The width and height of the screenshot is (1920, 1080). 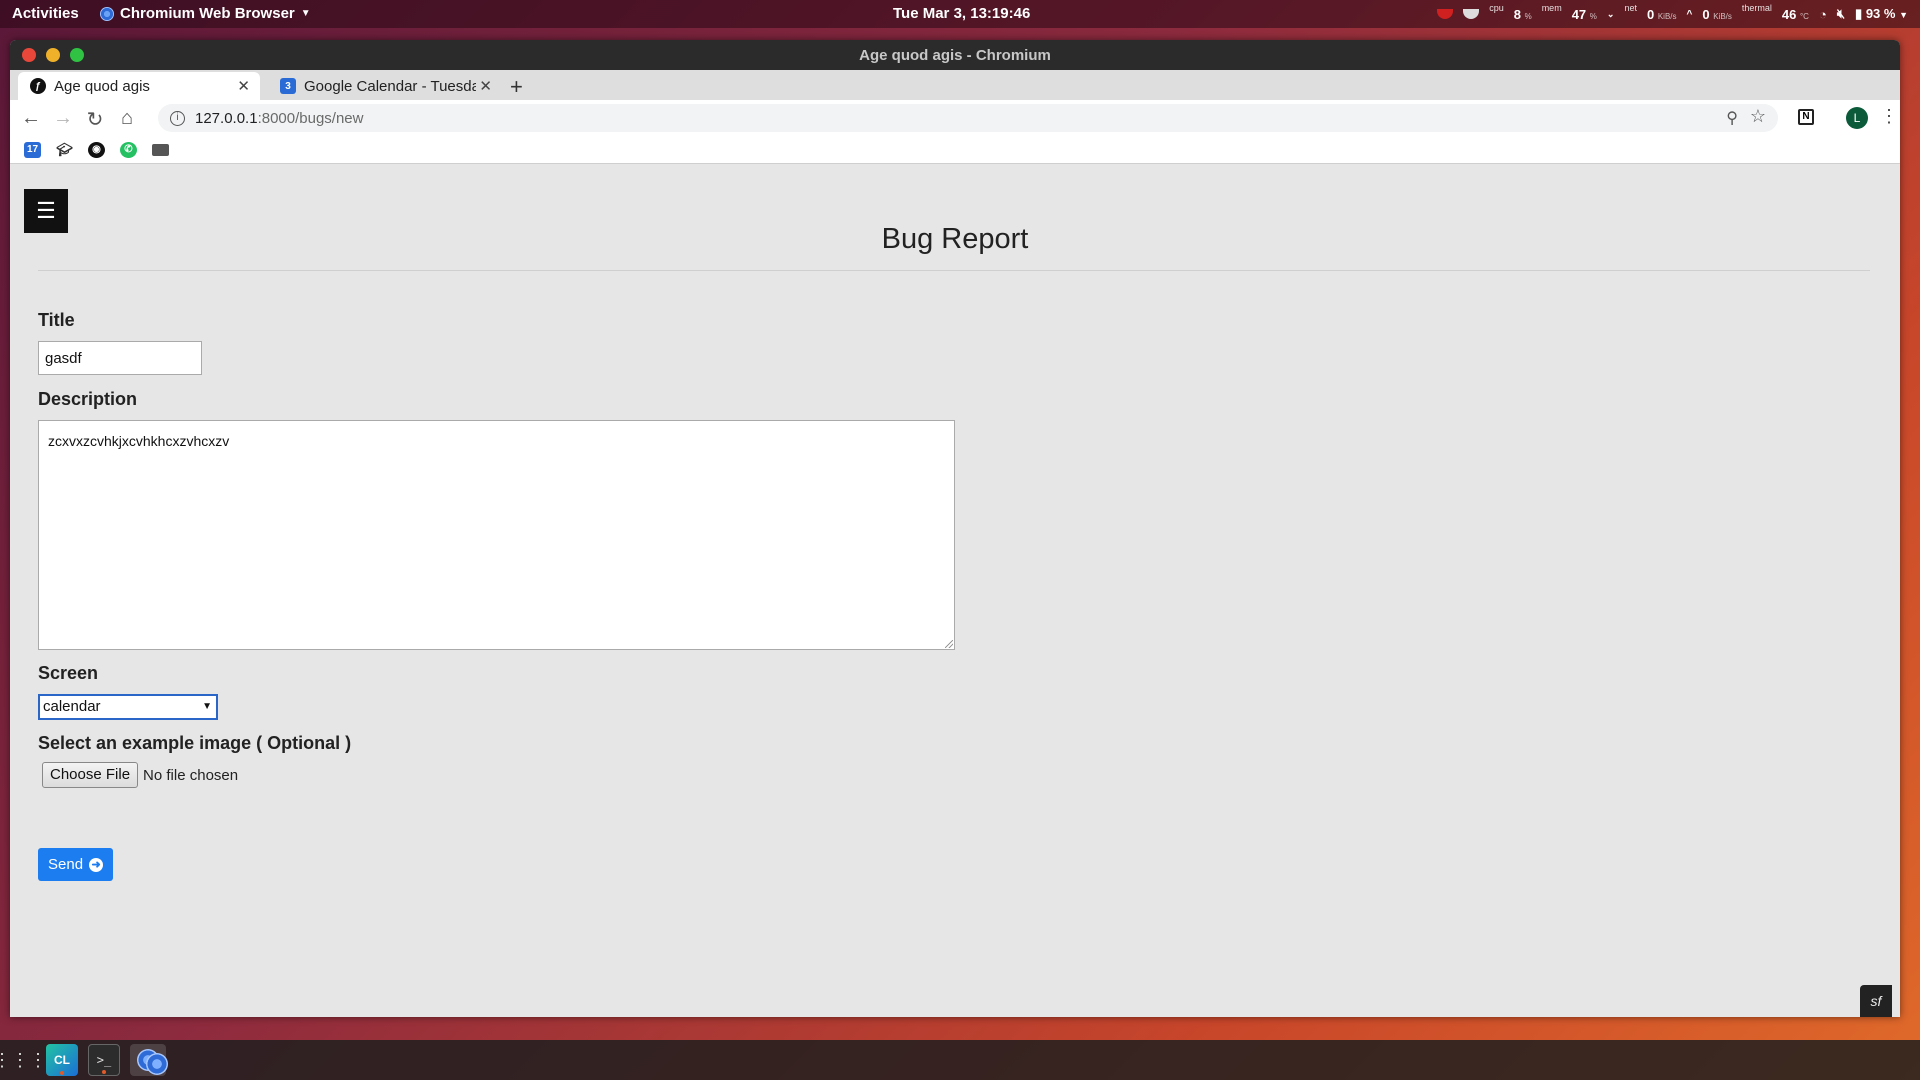 What do you see at coordinates (310, 118) in the screenshot?
I see `url-path: :8000/bugs/new` at bounding box center [310, 118].